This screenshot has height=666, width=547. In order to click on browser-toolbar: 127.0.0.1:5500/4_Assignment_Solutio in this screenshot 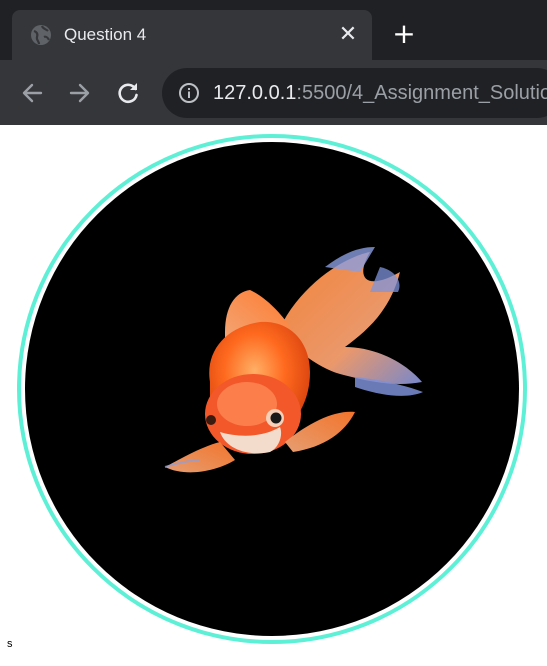, I will do `click(273, 92)`.